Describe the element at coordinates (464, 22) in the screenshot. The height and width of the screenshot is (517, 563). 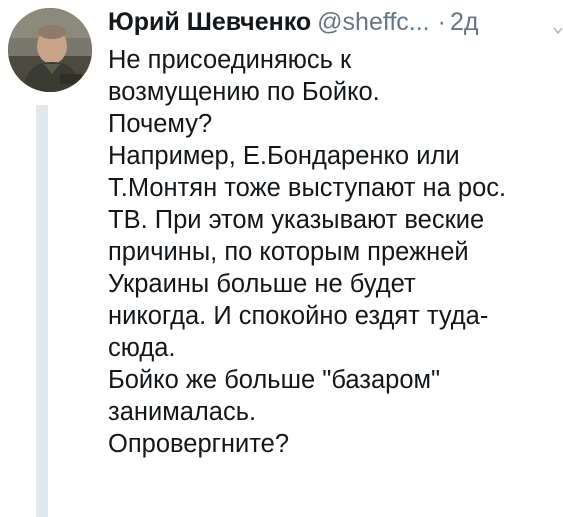
I see `timestamp: 2д` at that location.